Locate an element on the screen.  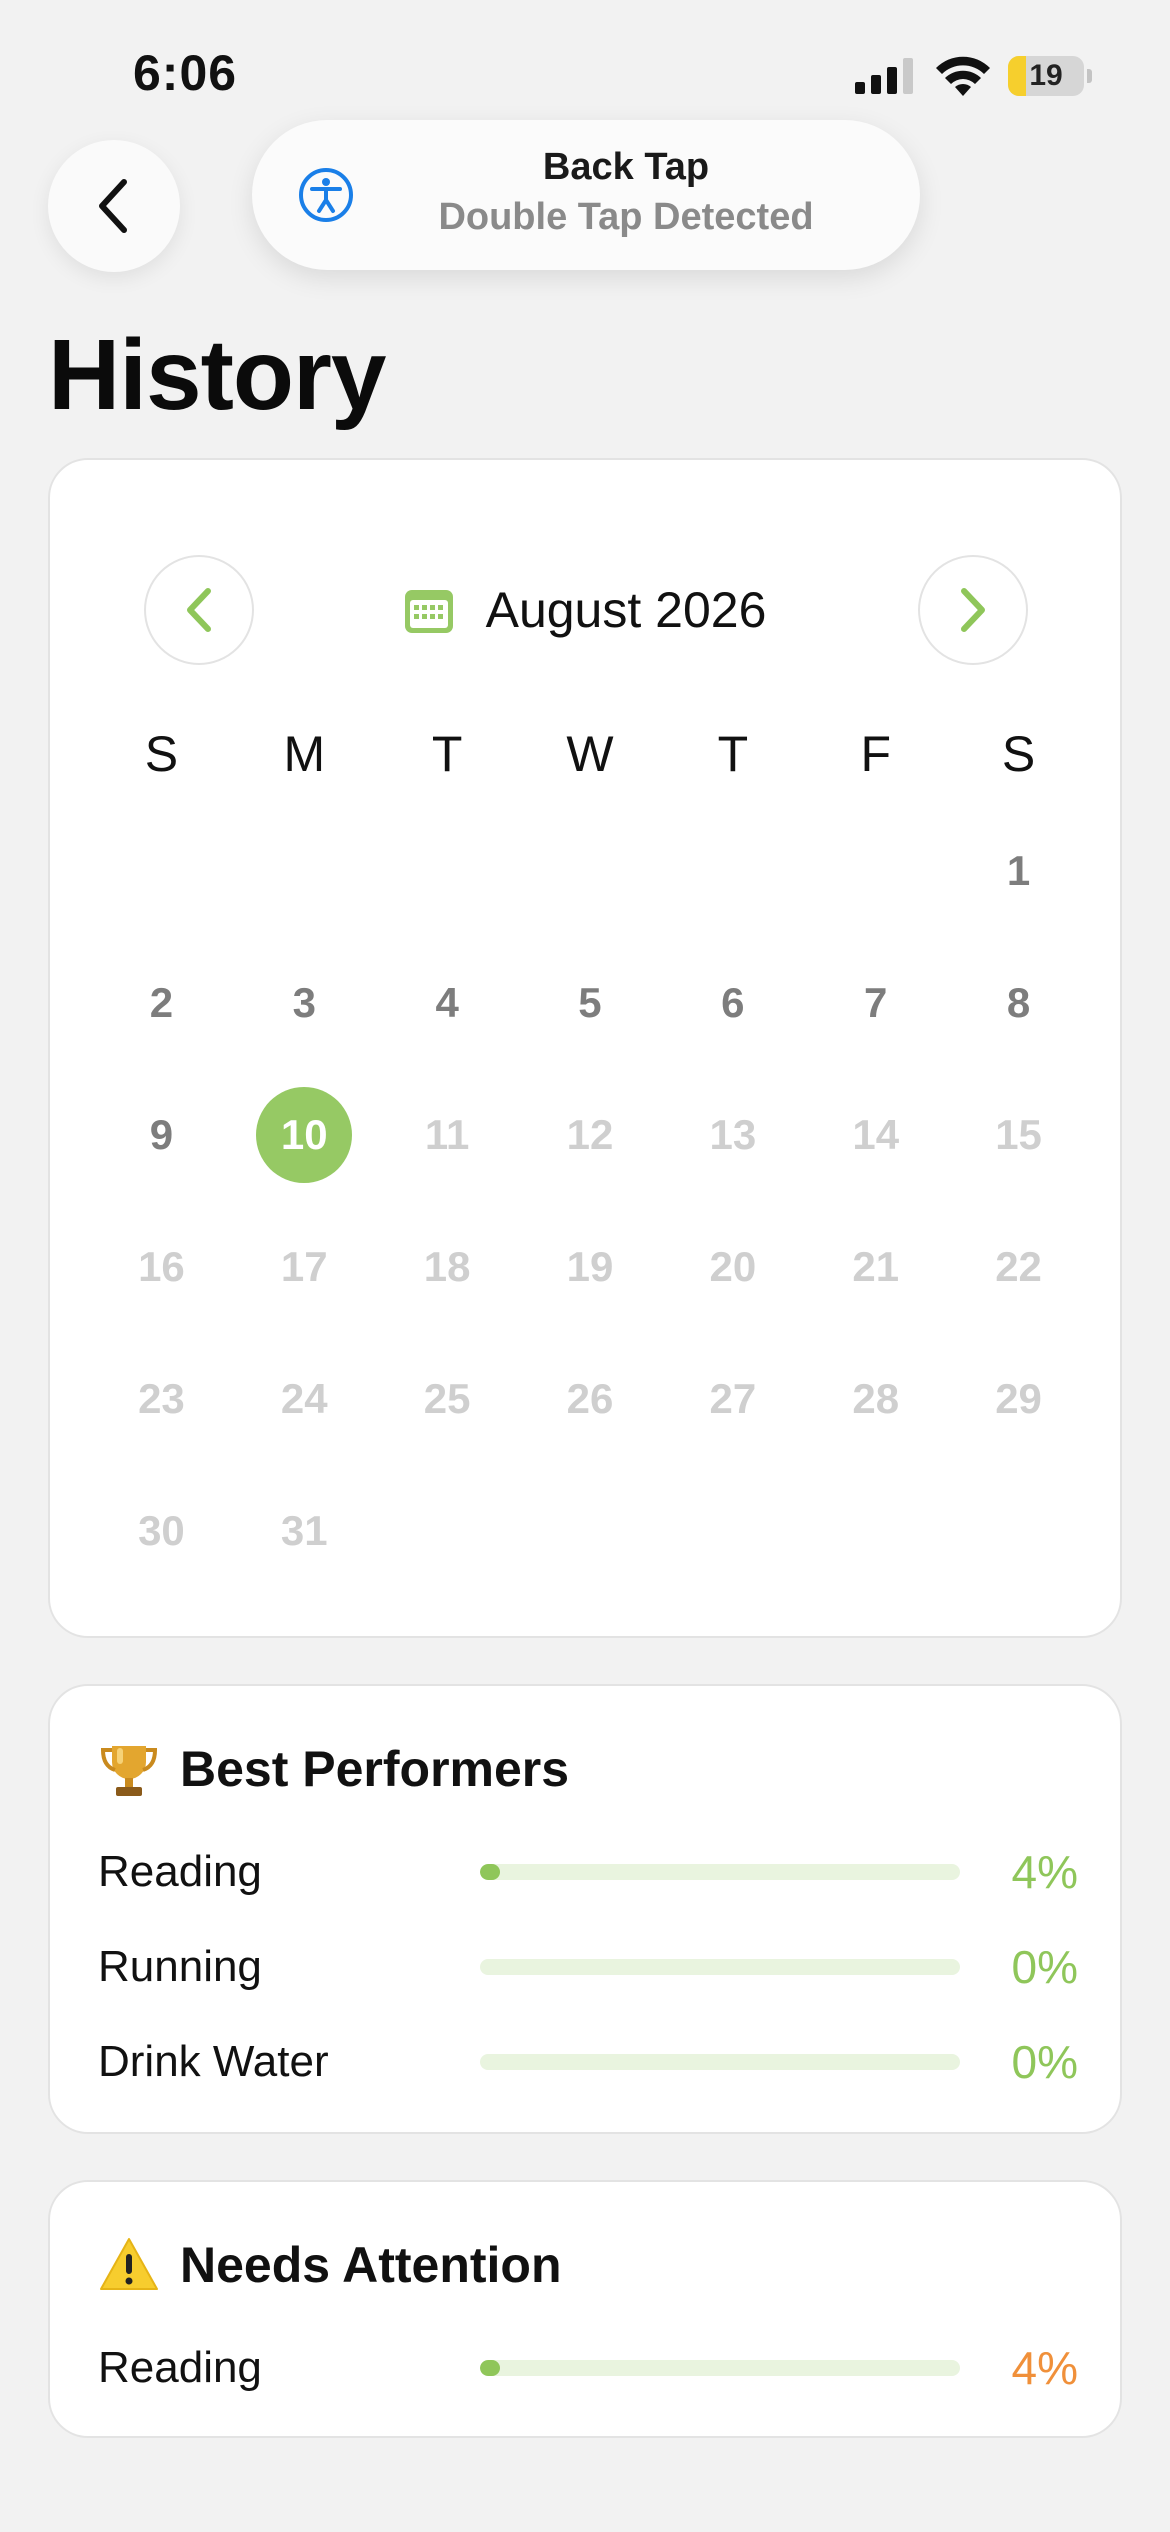
day-number: 18 is located at coordinates (447, 1266).